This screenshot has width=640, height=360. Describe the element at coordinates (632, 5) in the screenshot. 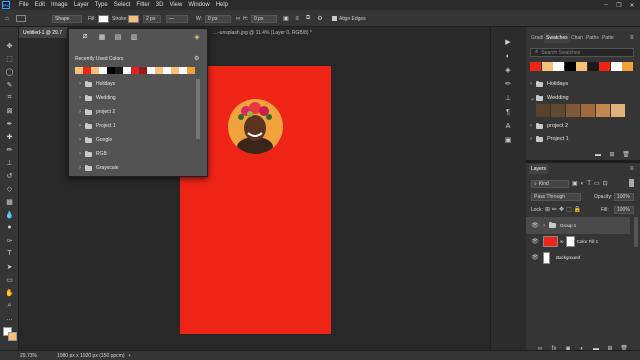

I see `close-button: ✕` at that location.